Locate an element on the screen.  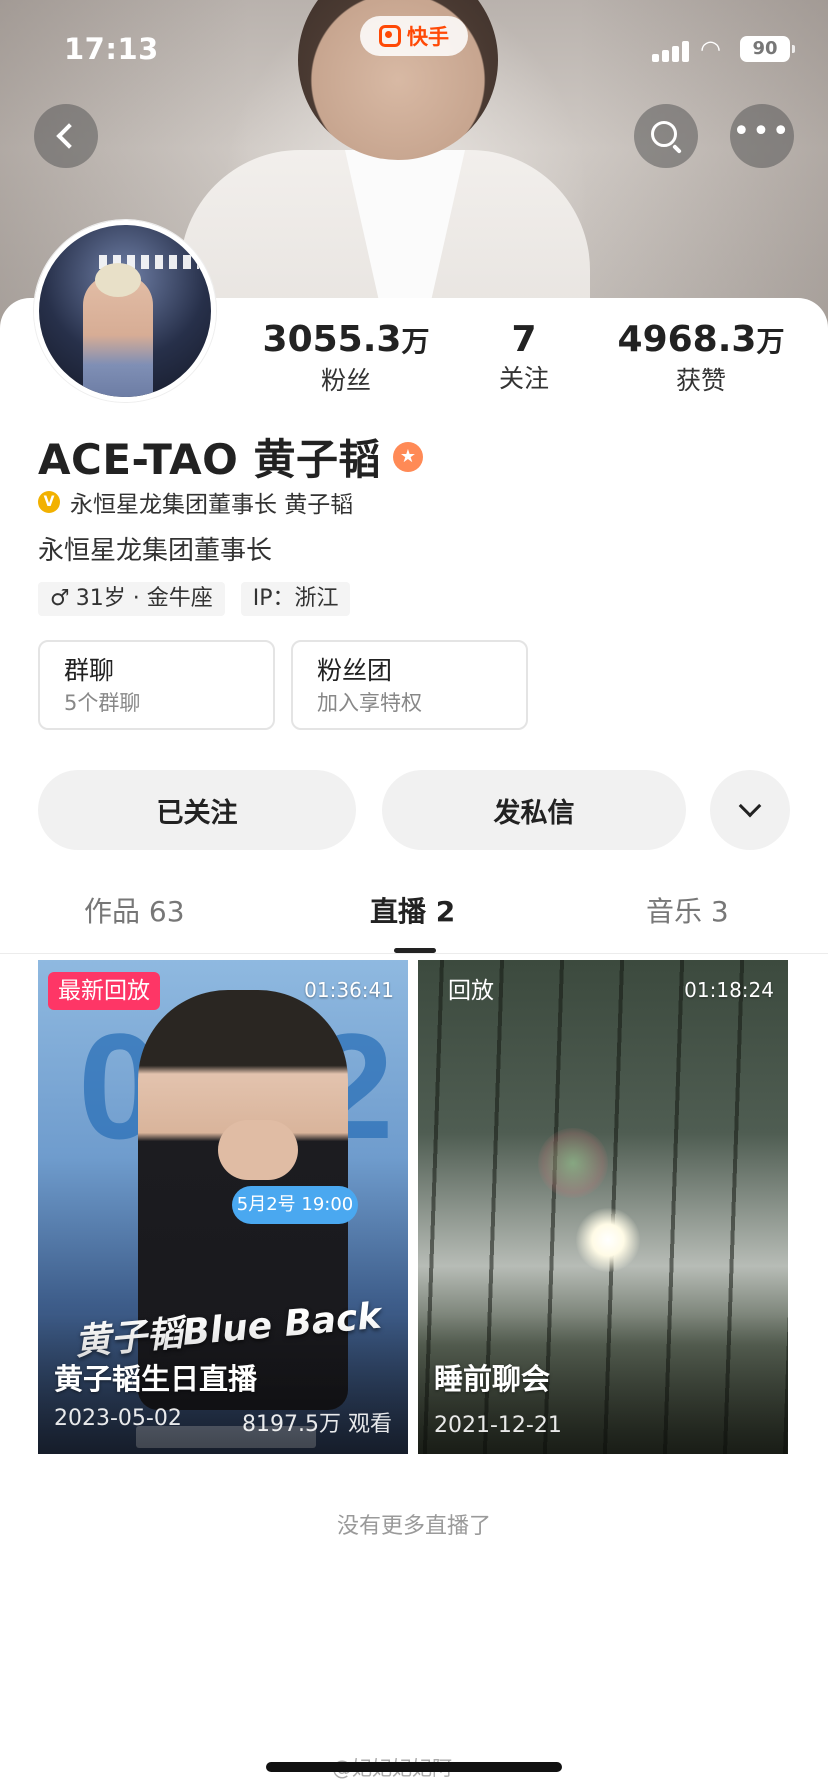
profile-name: ACE-TAO 黄子韬 is located at coordinates (209, 459).